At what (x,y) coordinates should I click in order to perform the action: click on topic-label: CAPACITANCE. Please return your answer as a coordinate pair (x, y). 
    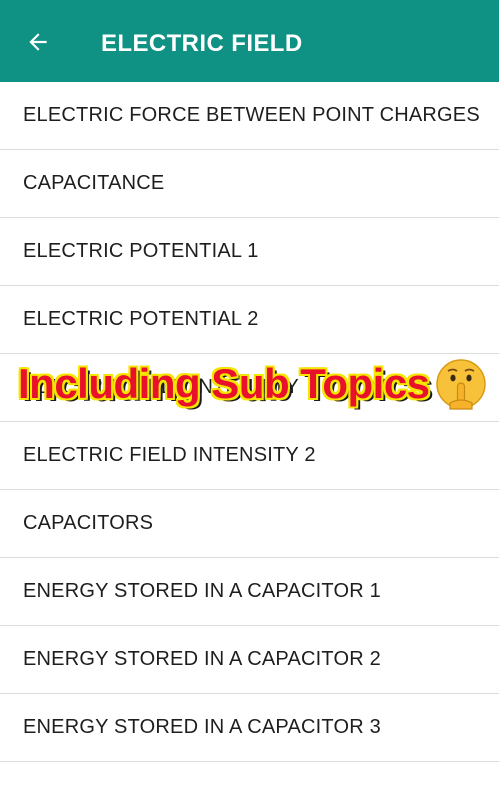
    Looking at the image, I should click on (94, 183).